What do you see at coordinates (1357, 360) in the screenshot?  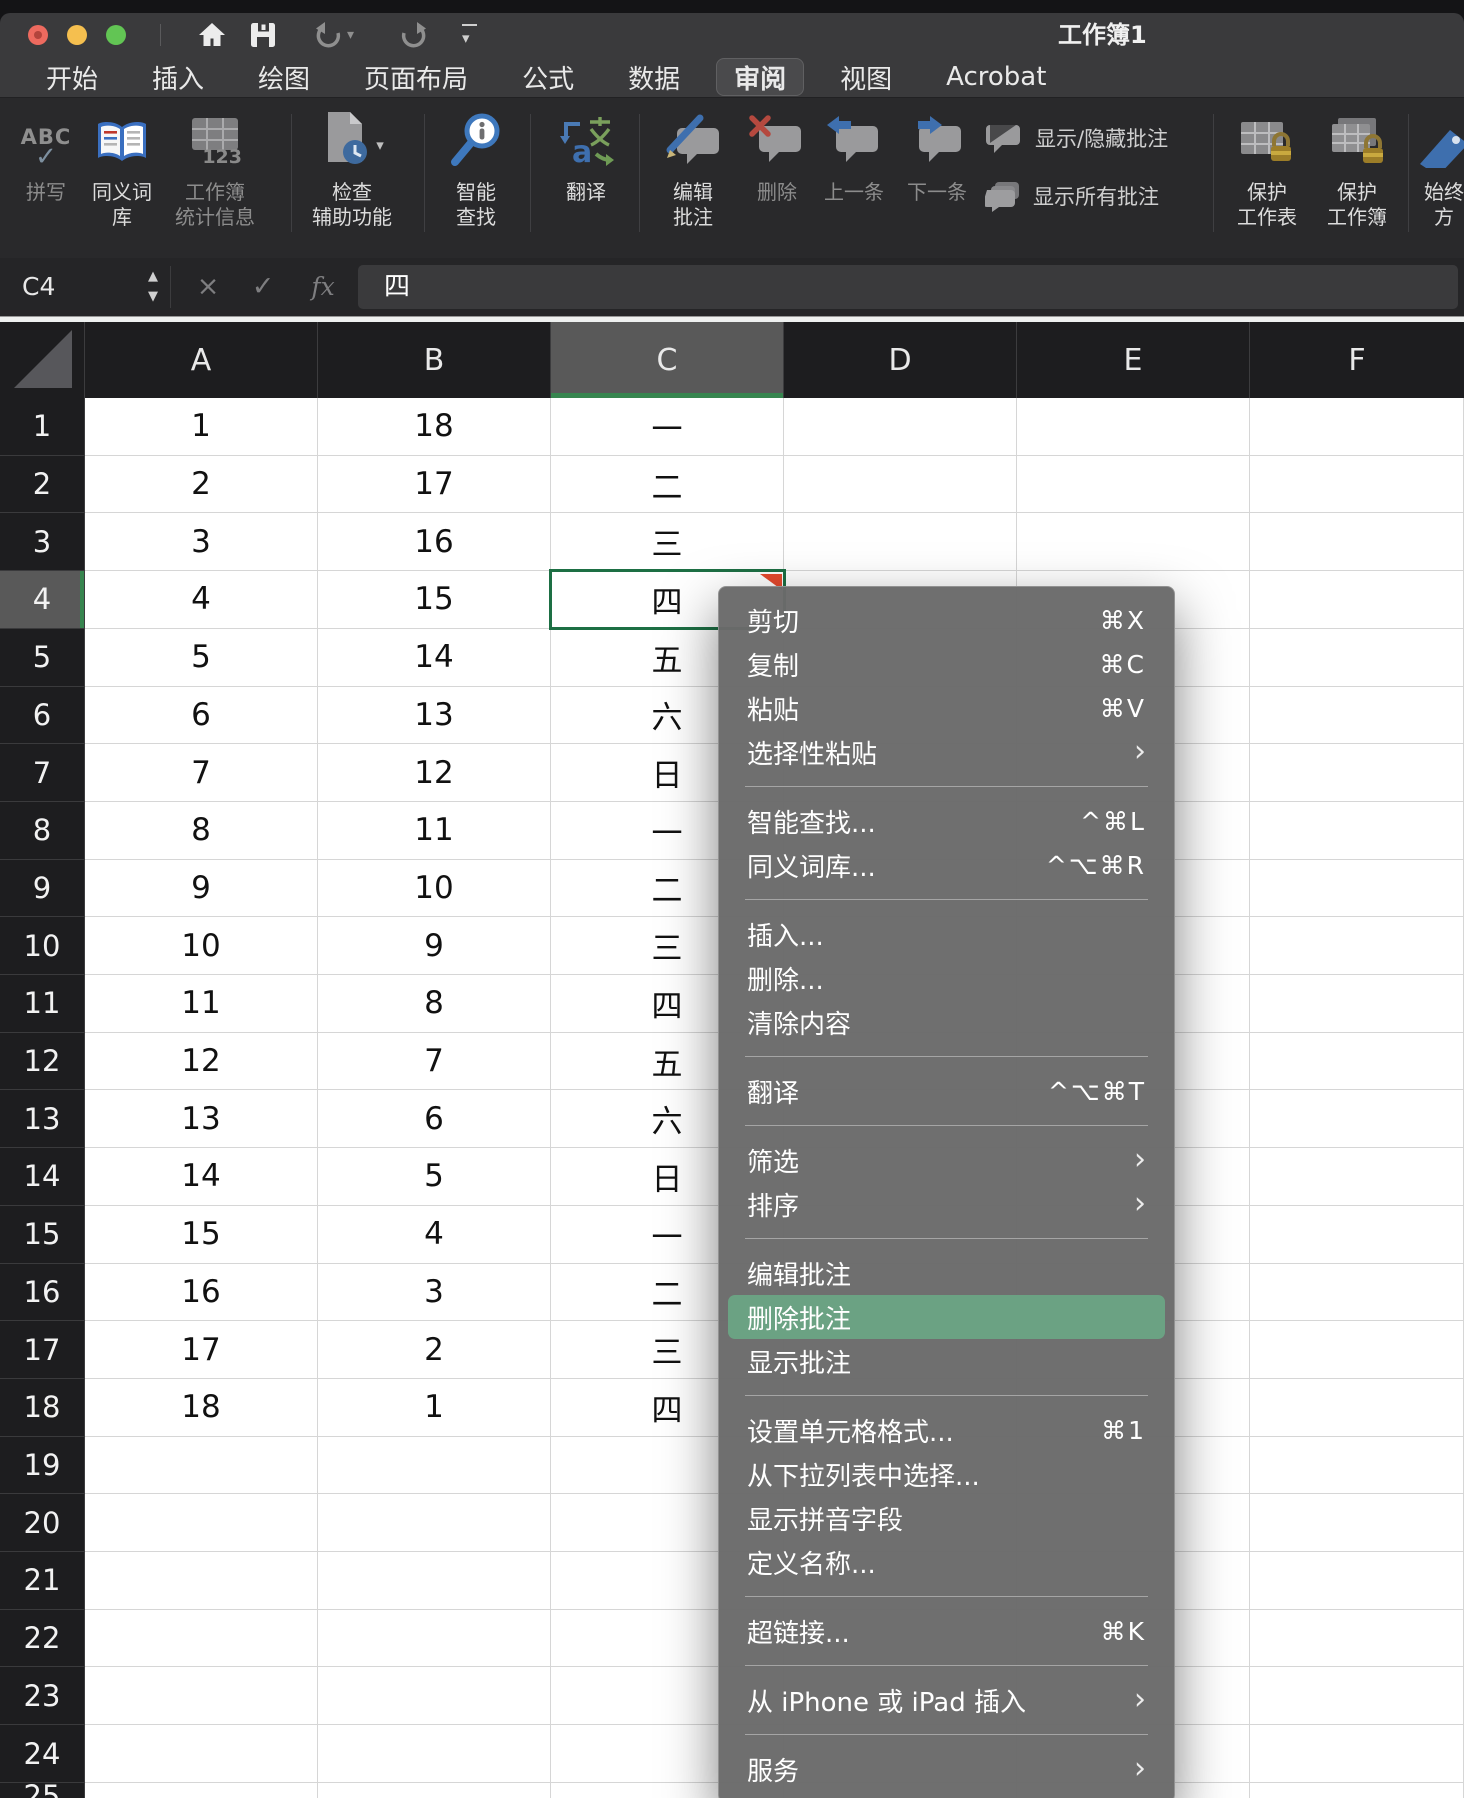 I see `column-header-F: F` at bounding box center [1357, 360].